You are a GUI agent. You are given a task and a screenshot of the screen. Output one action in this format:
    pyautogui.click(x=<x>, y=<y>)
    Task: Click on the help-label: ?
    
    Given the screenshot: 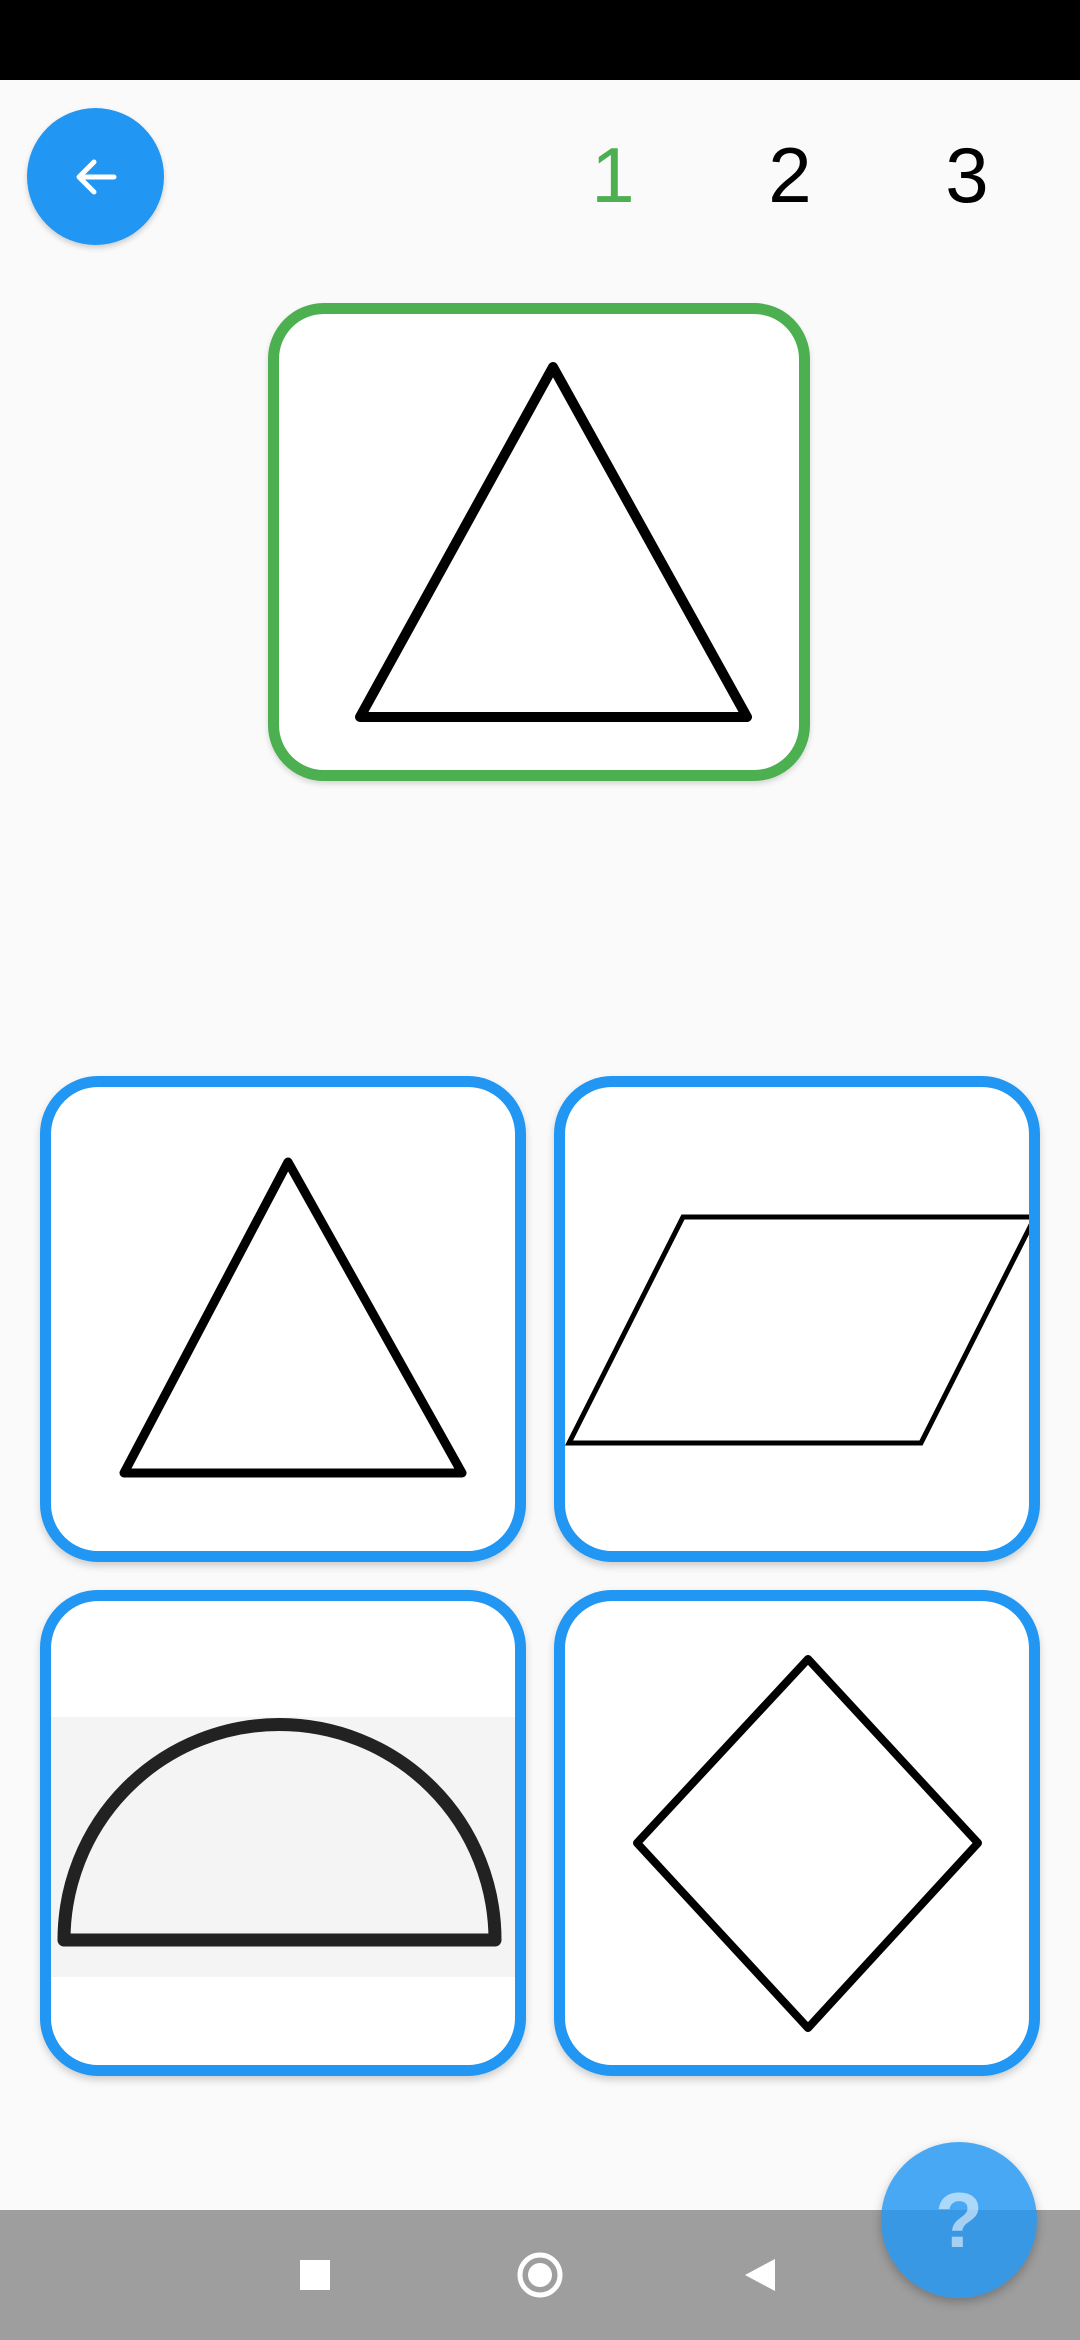 What is the action you would take?
    pyautogui.click(x=959, y=2220)
    